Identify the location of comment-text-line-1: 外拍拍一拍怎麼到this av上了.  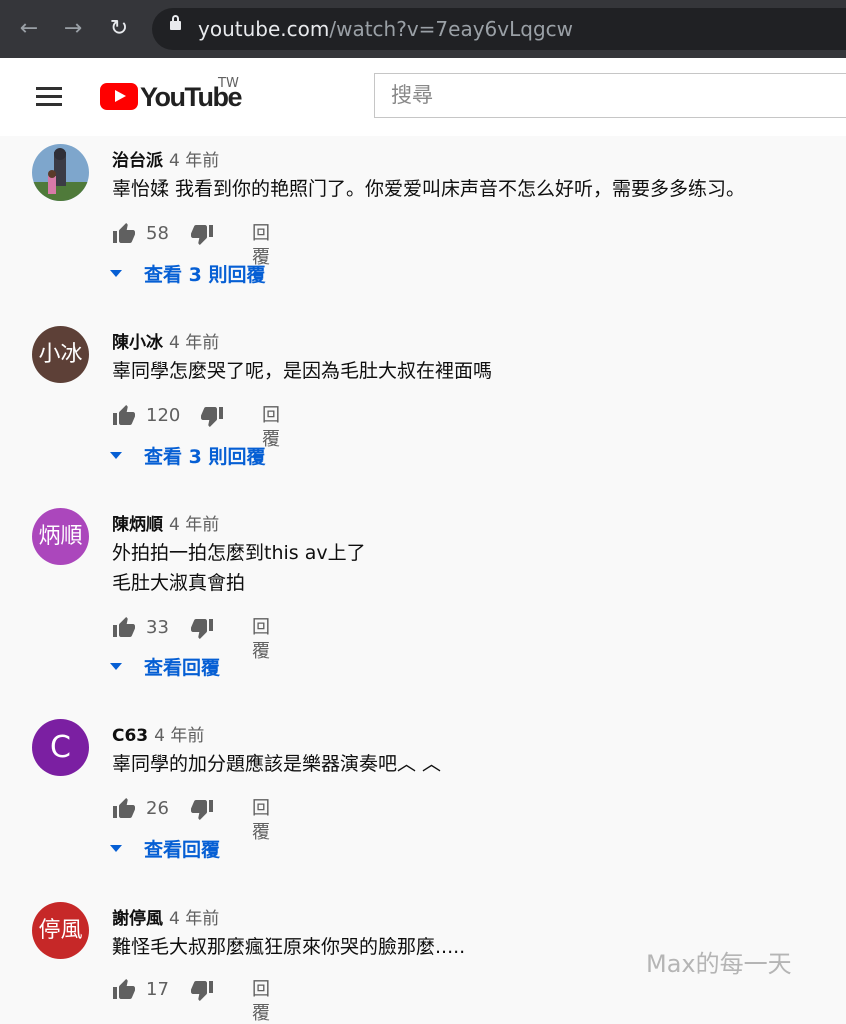
(239, 553).